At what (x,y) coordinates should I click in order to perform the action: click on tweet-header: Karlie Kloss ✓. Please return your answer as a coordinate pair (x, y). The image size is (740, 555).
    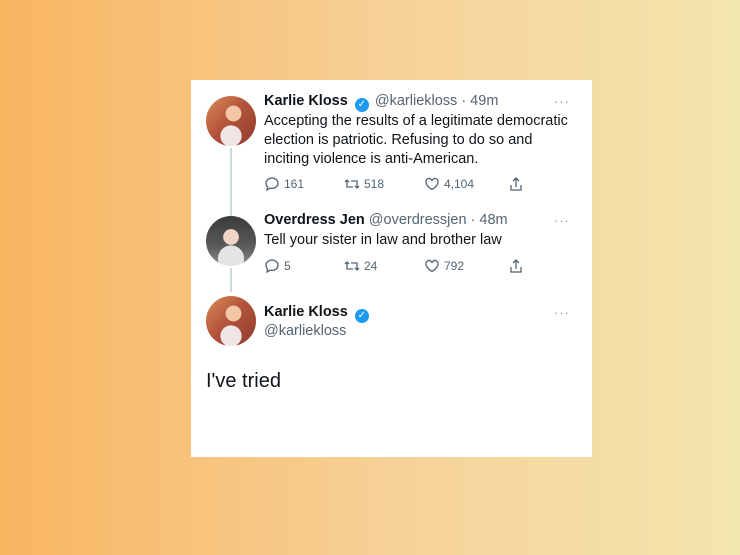
    Looking at the image, I should click on (317, 313).